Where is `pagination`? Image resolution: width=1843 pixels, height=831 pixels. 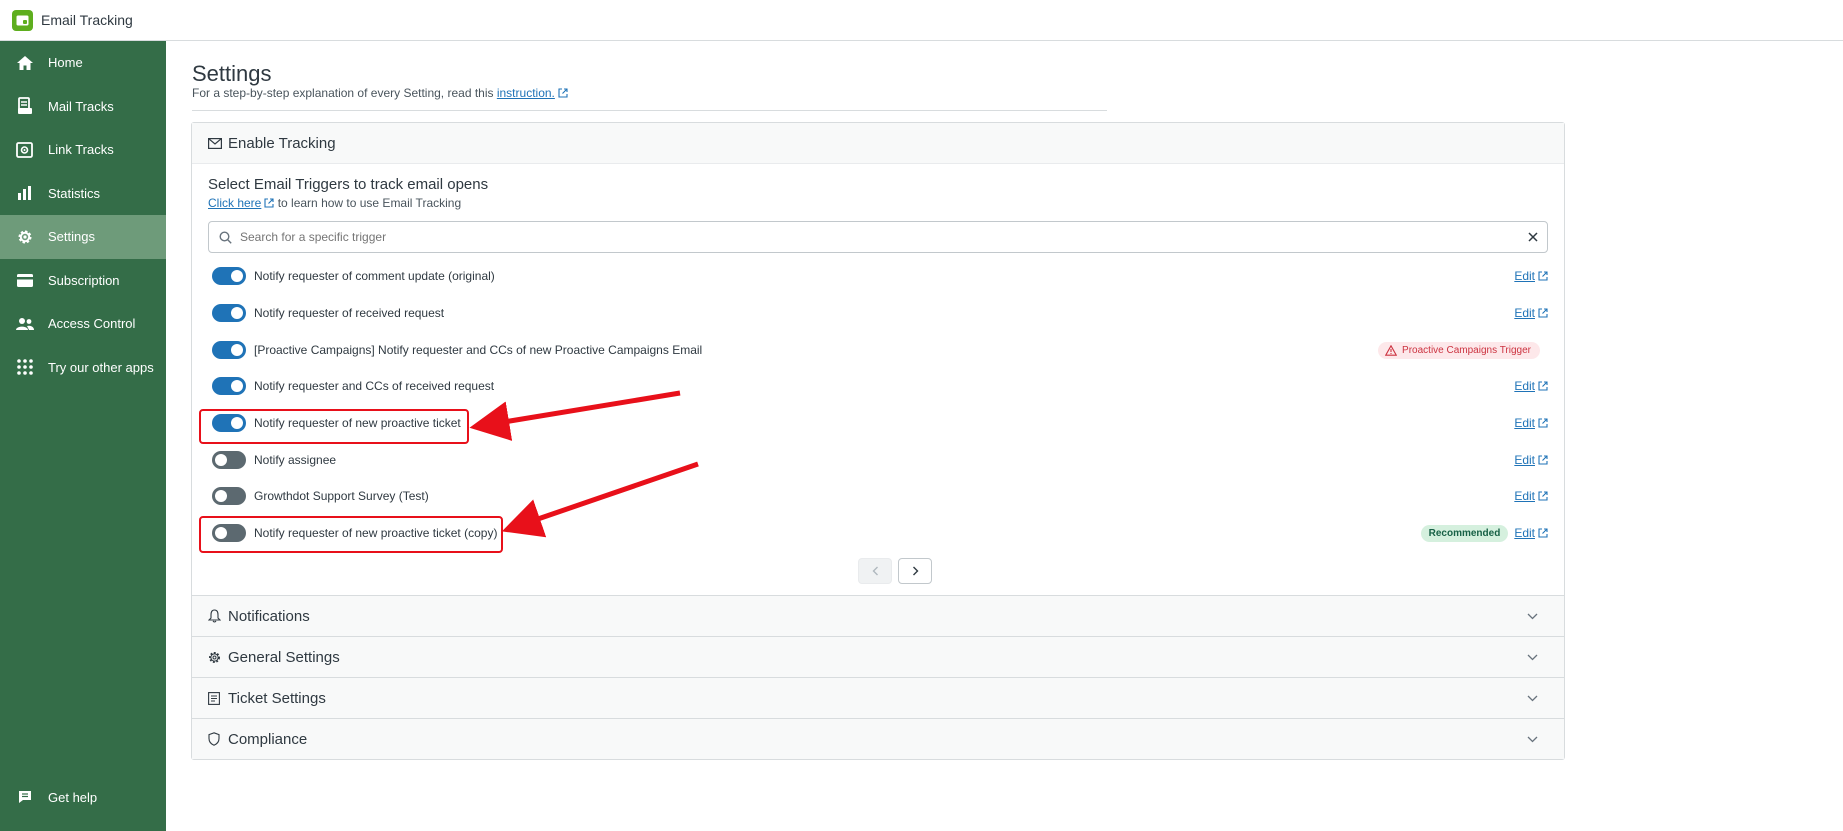
pagination is located at coordinates (898, 571).